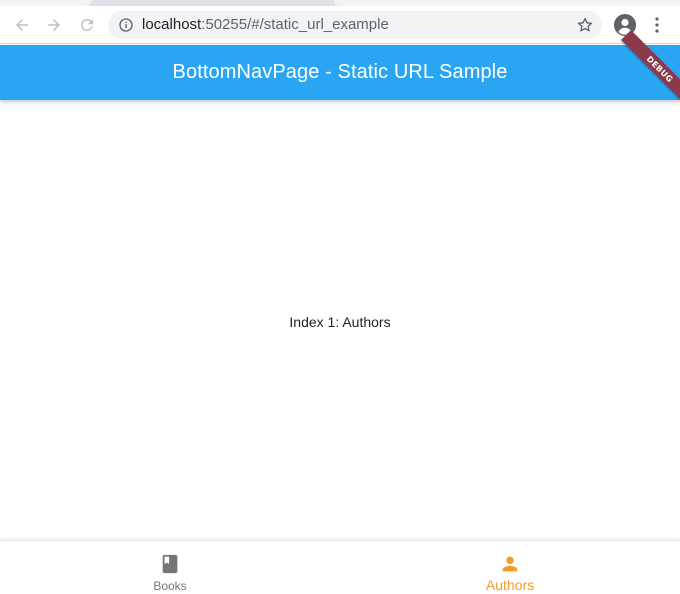  I want to click on address-bar: localhost:50255/#/static_url_example, so click(355, 25).